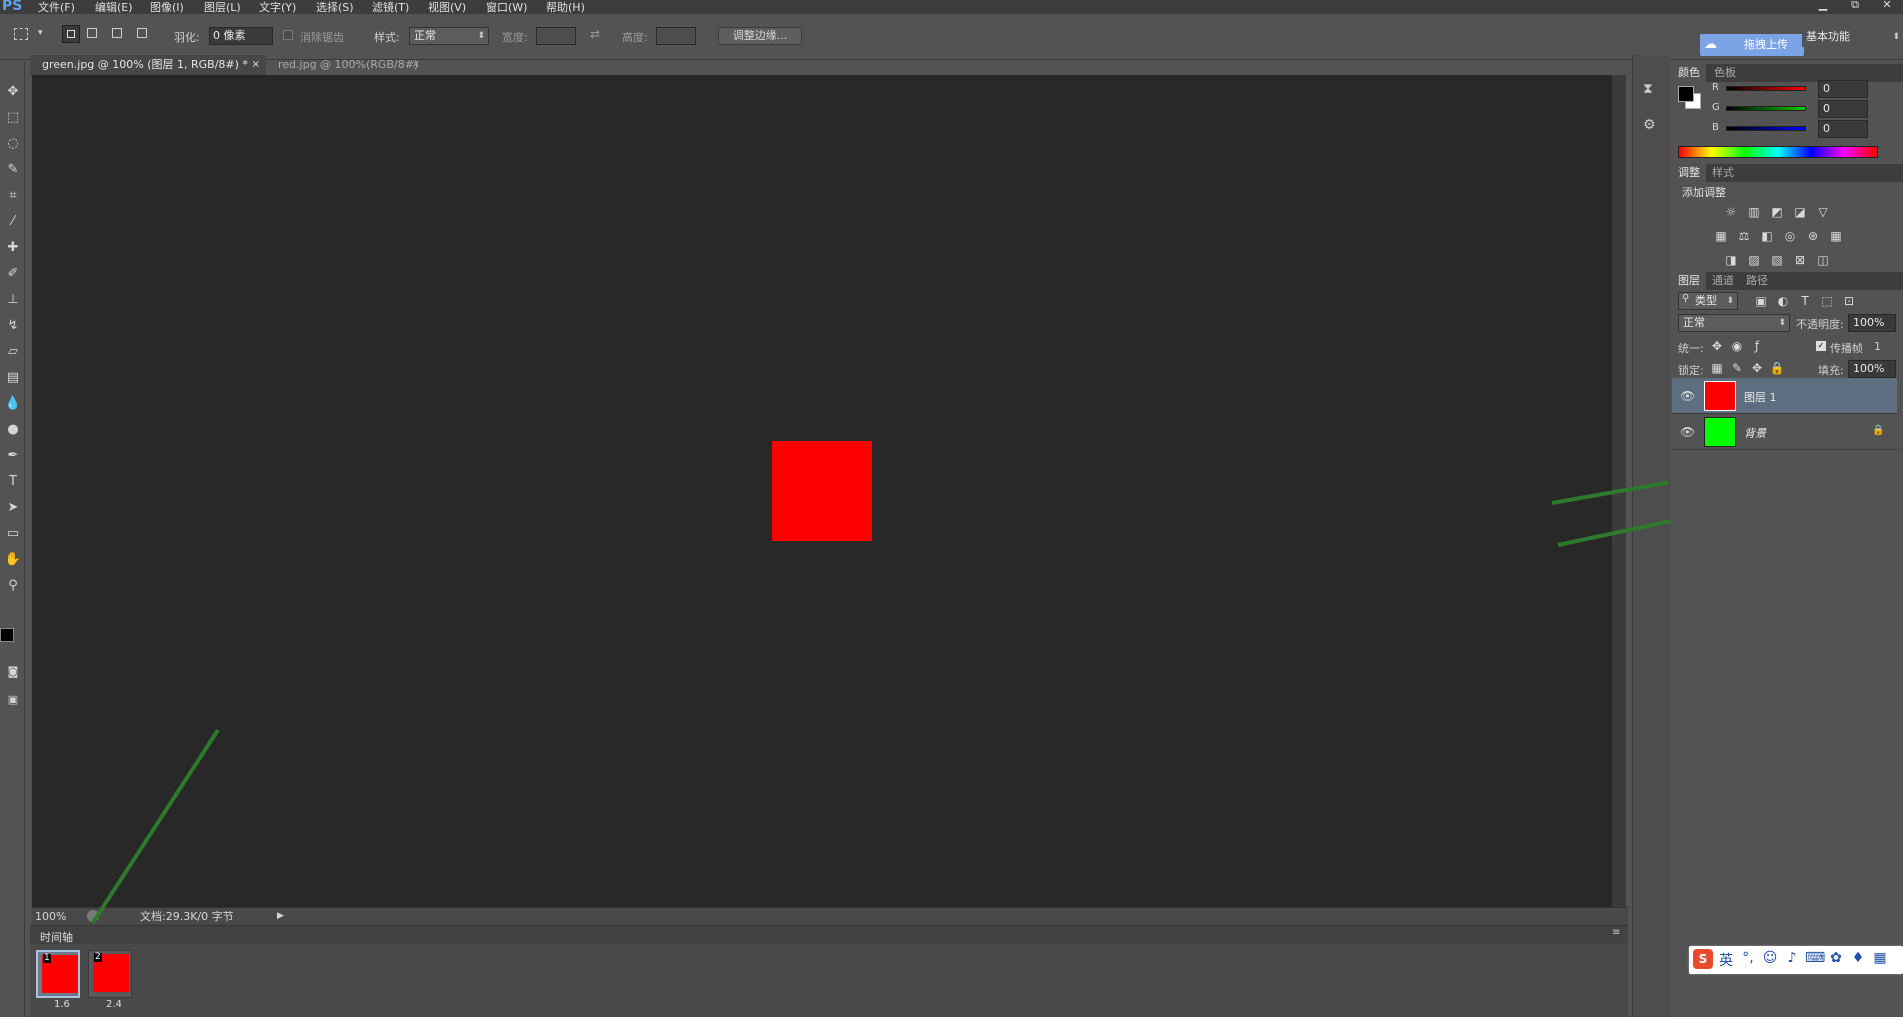  Describe the element at coordinates (1766, 128) in the screenshot. I see `channel-b-slider` at that location.